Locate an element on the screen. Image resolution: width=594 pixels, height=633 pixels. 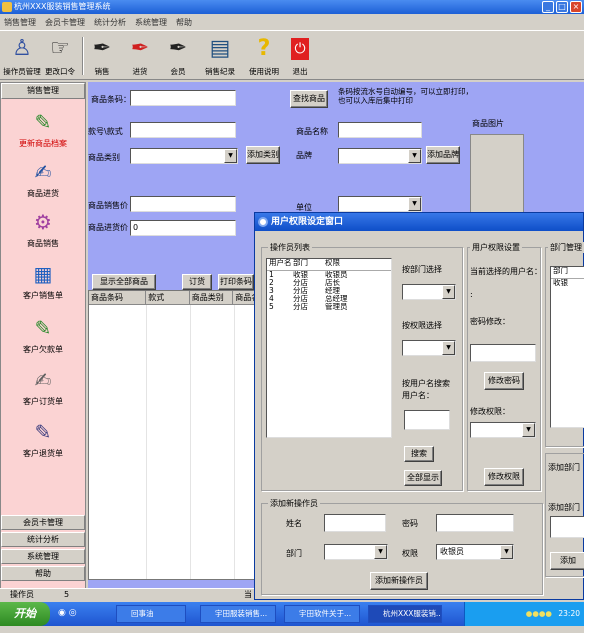
sidebar-item-sales-order: ▦ 客户销售单 is located at coordinates (43, 281).